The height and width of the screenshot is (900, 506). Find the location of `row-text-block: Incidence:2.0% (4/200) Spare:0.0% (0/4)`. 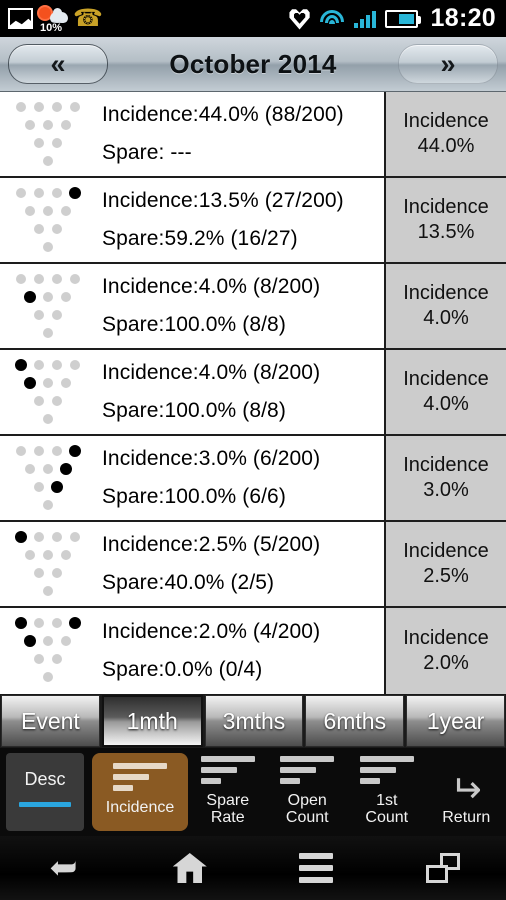

row-text-block: Incidence:2.0% (4/200) Spare:0.0% (0/4) is located at coordinates (240, 651).